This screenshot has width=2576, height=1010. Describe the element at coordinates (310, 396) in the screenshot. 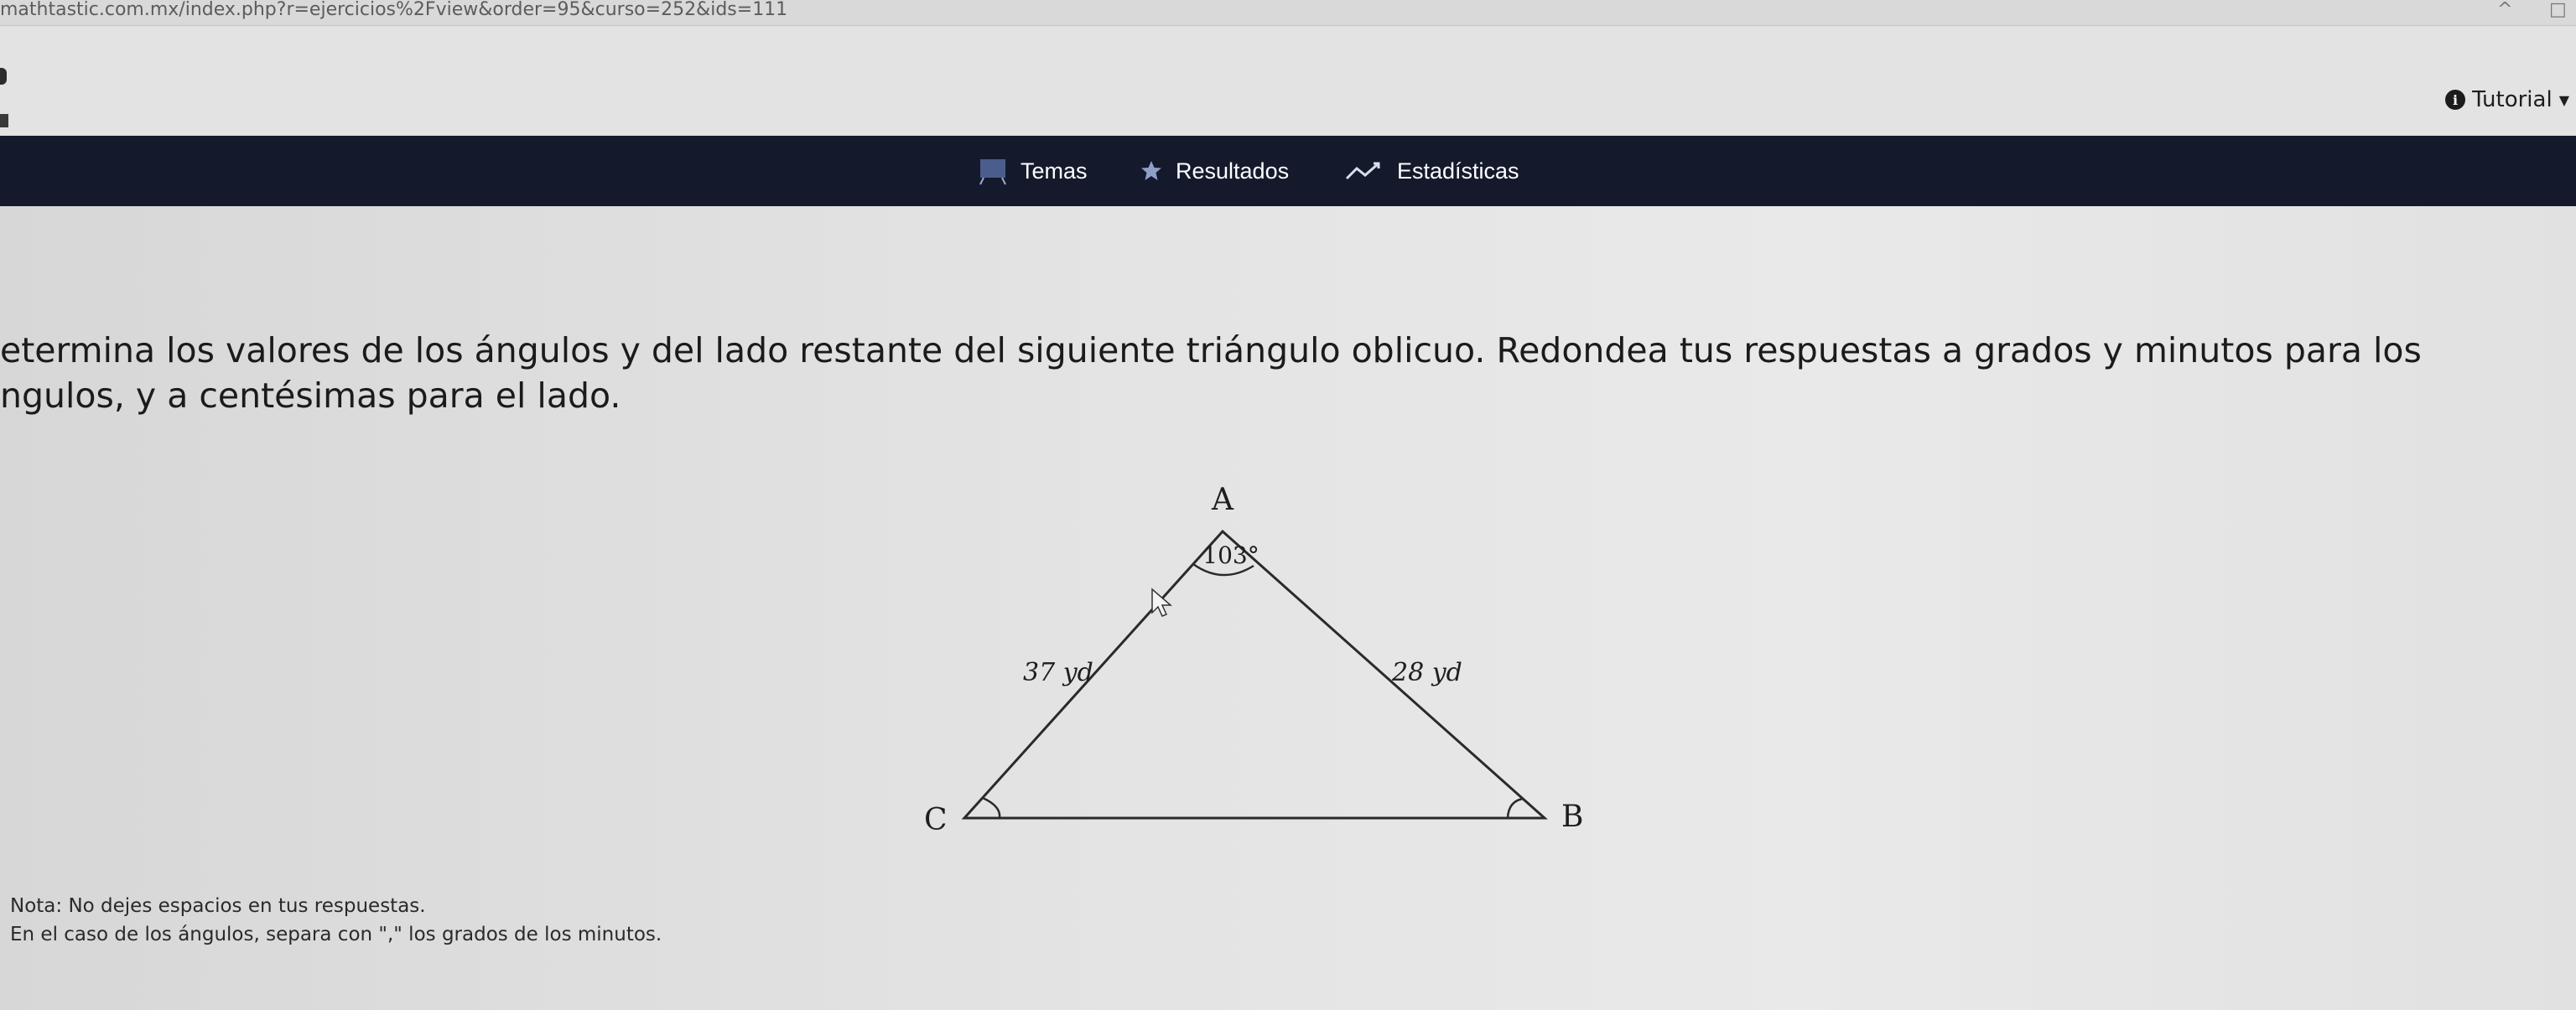

I see `prompt-line-2: ngulos, y a centésimas para el lado.` at that location.